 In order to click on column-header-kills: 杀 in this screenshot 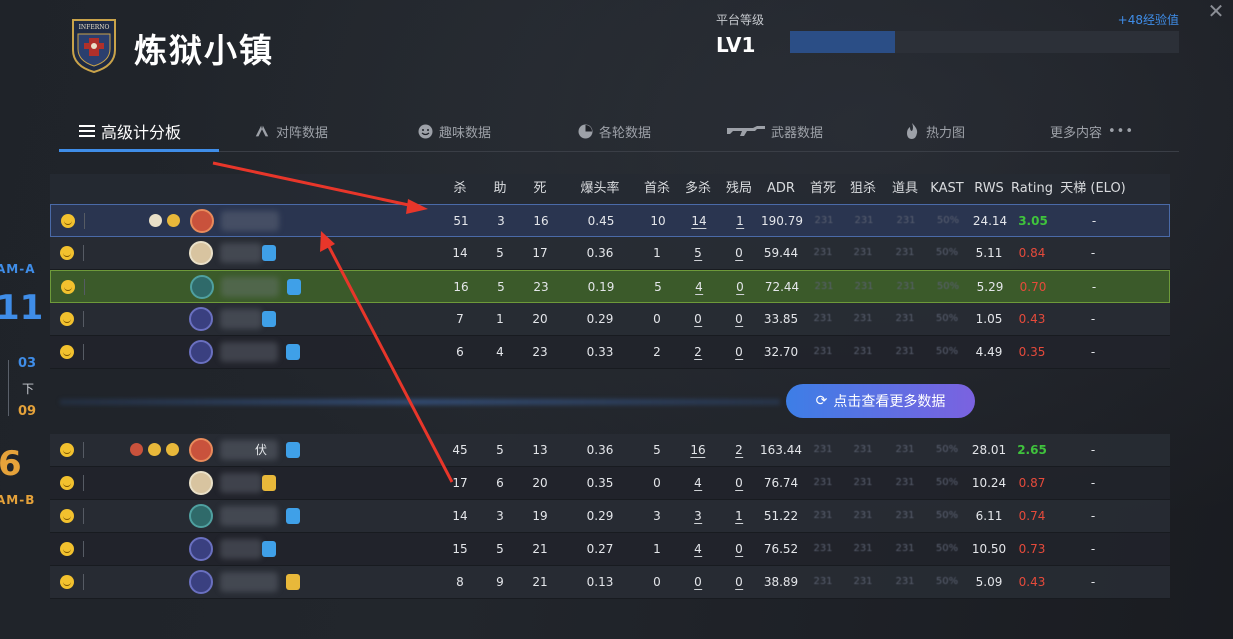, I will do `click(459, 189)`.